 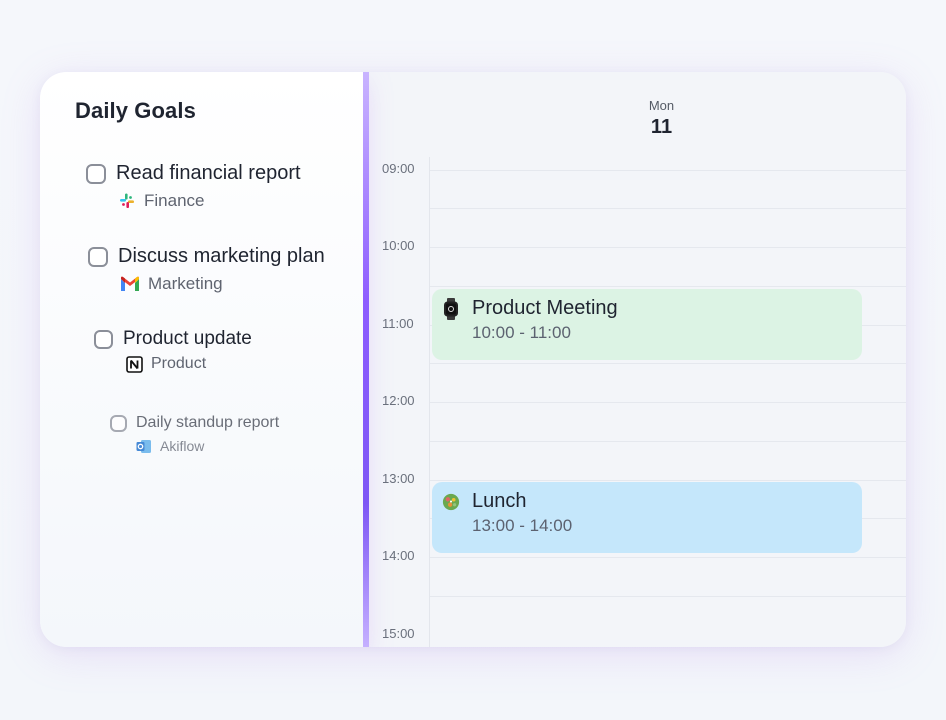 What do you see at coordinates (545, 308) in the screenshot?
I see `event-title: Product Meeting` at bounding box center [545, 308].